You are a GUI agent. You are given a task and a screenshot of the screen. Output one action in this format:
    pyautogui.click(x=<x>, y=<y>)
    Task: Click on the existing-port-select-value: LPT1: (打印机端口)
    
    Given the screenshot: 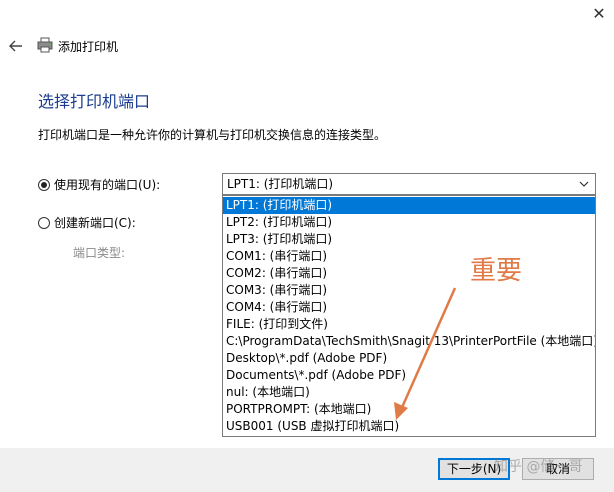 What is the action you would take?
    pyautogui.click(x=280, y=184)
    